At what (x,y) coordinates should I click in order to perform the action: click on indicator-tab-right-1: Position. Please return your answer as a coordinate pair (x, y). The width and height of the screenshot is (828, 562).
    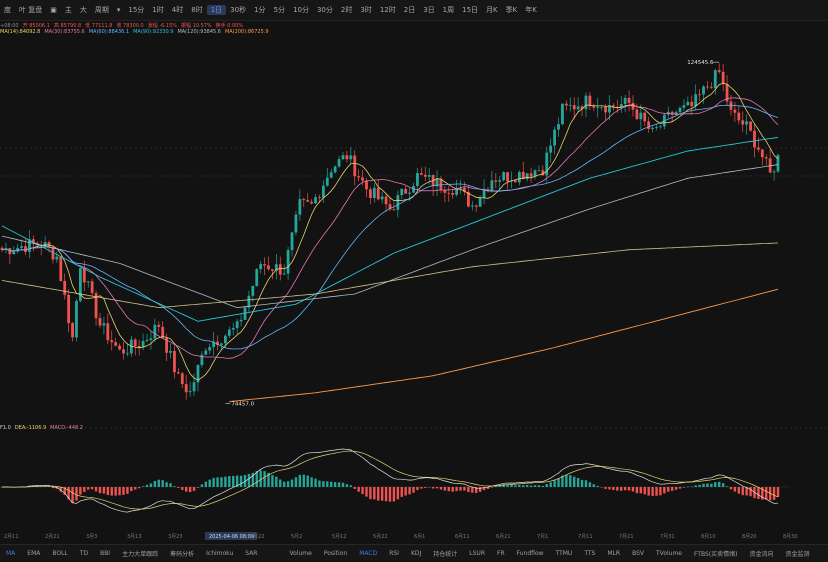
    Looking at the image, I should click on (335, 553).